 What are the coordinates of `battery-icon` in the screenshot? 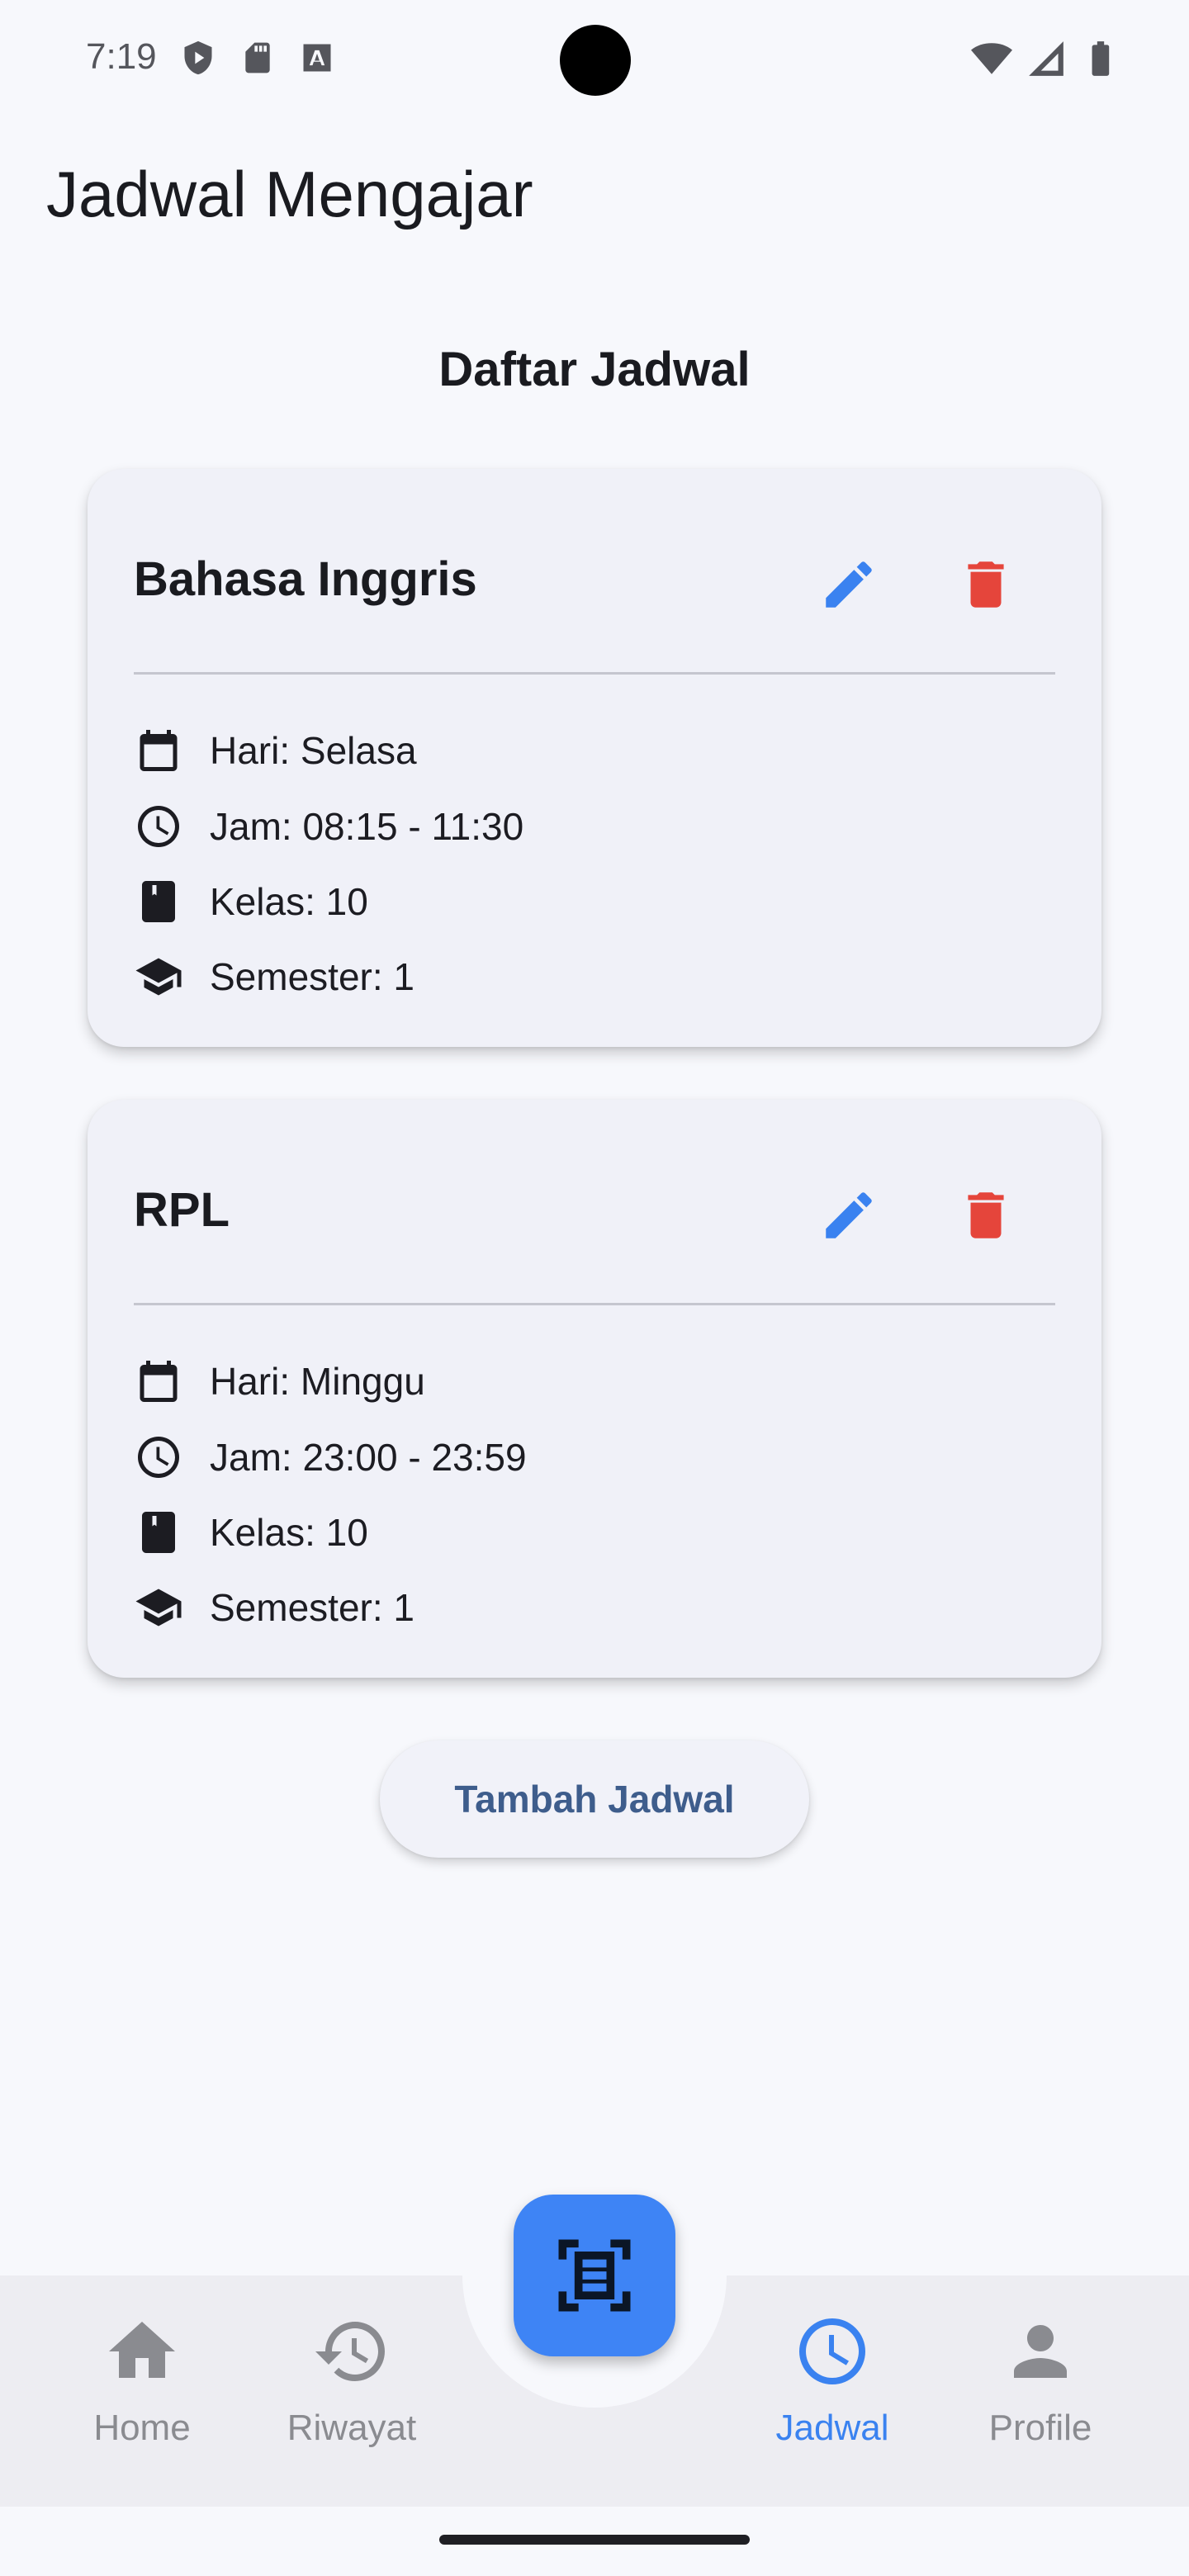 It's located at (1101, 58).